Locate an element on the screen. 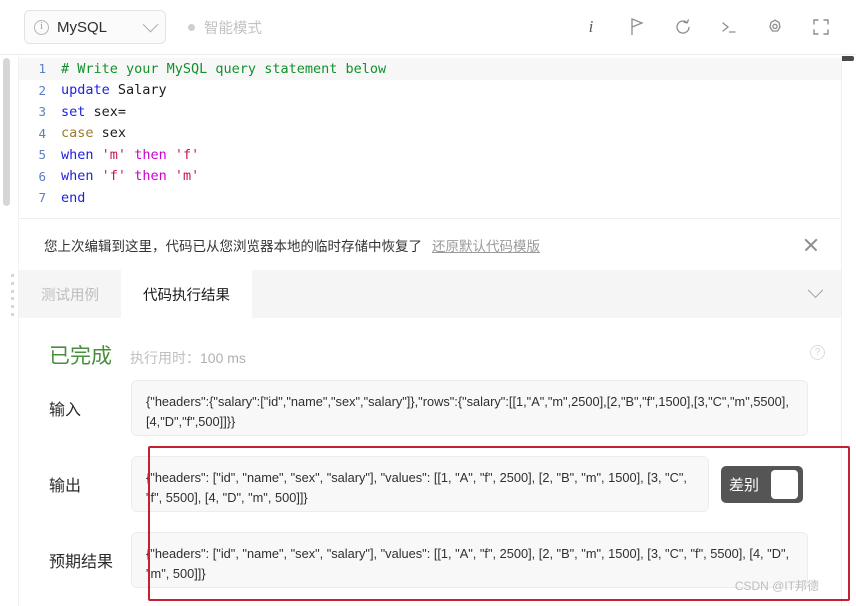 This screenshot has width=856, height=606. mode-status-dot is located at coordinates (191, 27).